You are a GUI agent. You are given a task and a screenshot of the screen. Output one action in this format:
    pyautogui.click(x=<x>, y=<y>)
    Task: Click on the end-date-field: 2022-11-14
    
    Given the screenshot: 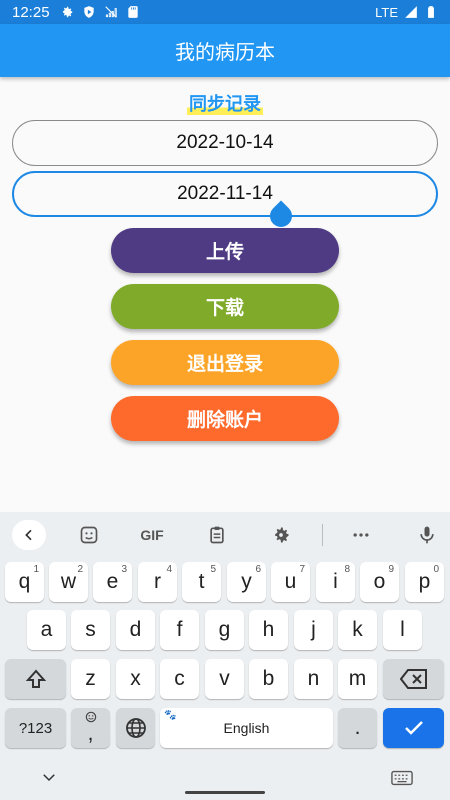 What is the action you would take?
    pyautogui.click(x=225, y=194)
    